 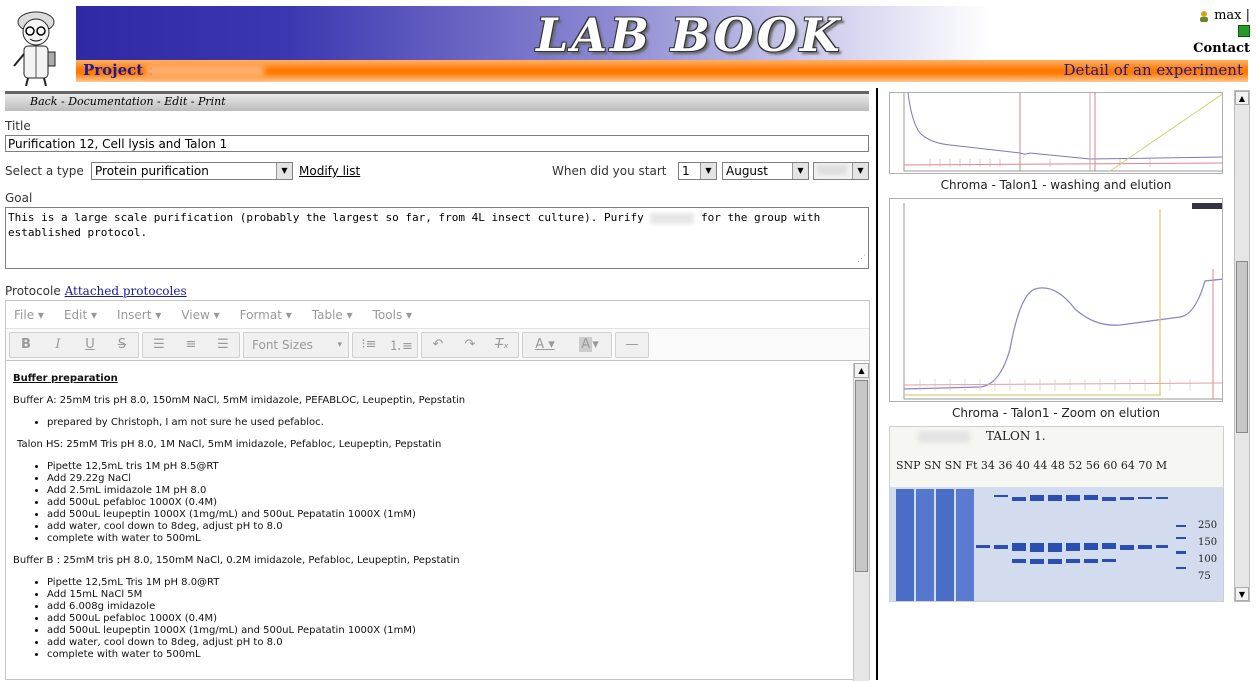 What do you see at coordinates (37, 48) in the screenshot?
I see `lab-mascot-logo` at bounding box center [37, 48].